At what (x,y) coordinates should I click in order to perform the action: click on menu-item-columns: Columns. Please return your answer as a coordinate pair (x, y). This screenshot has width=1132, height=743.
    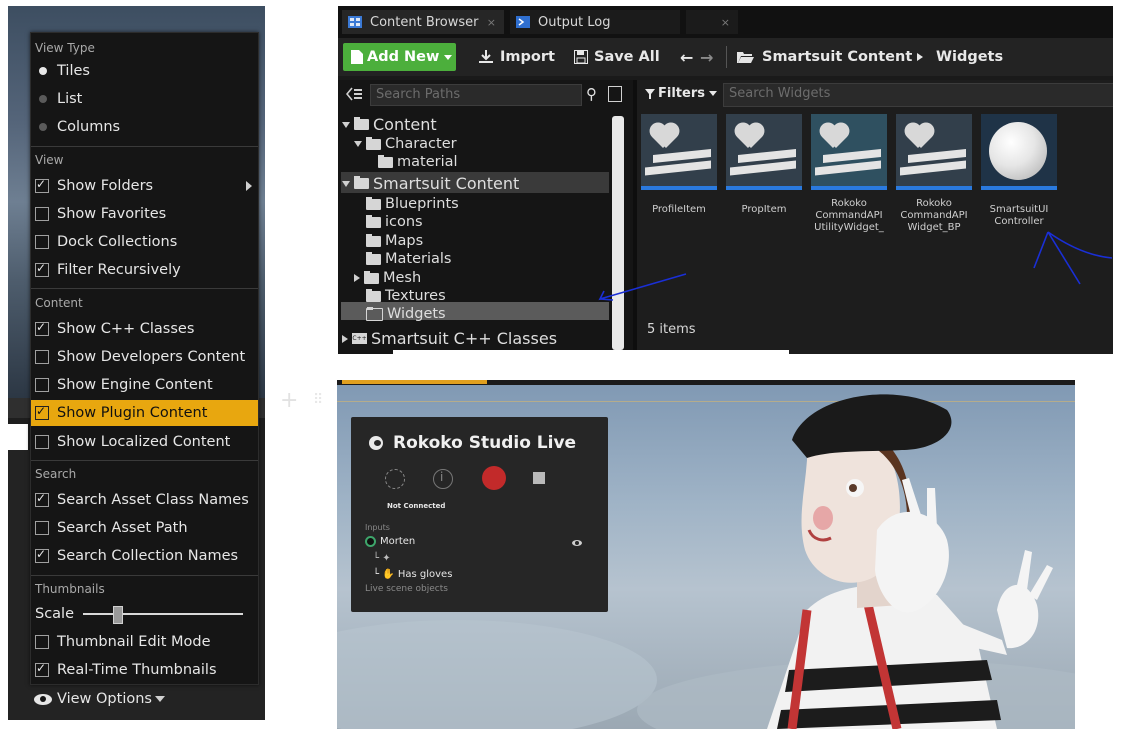
    Looking at the image, I should click on (144, 127).